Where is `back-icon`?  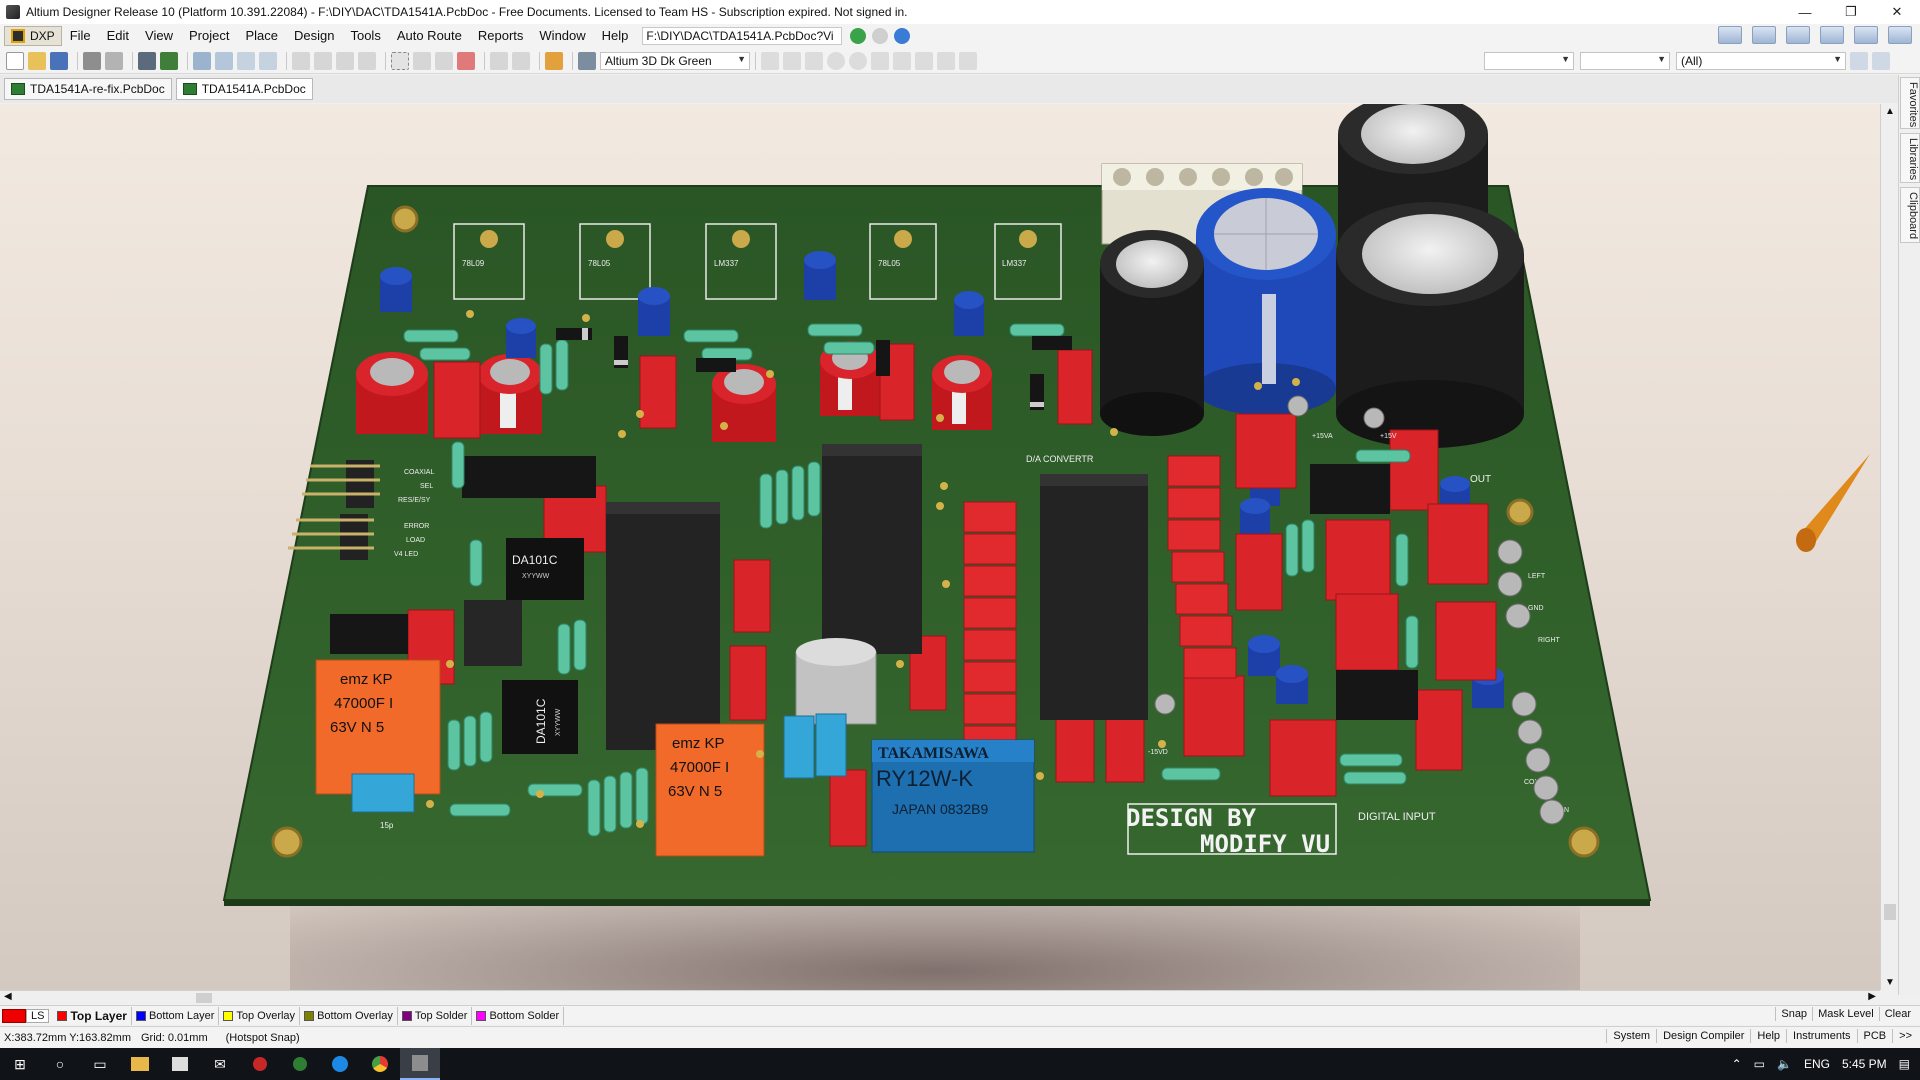
back-icon is located at coordinates (858, 36).